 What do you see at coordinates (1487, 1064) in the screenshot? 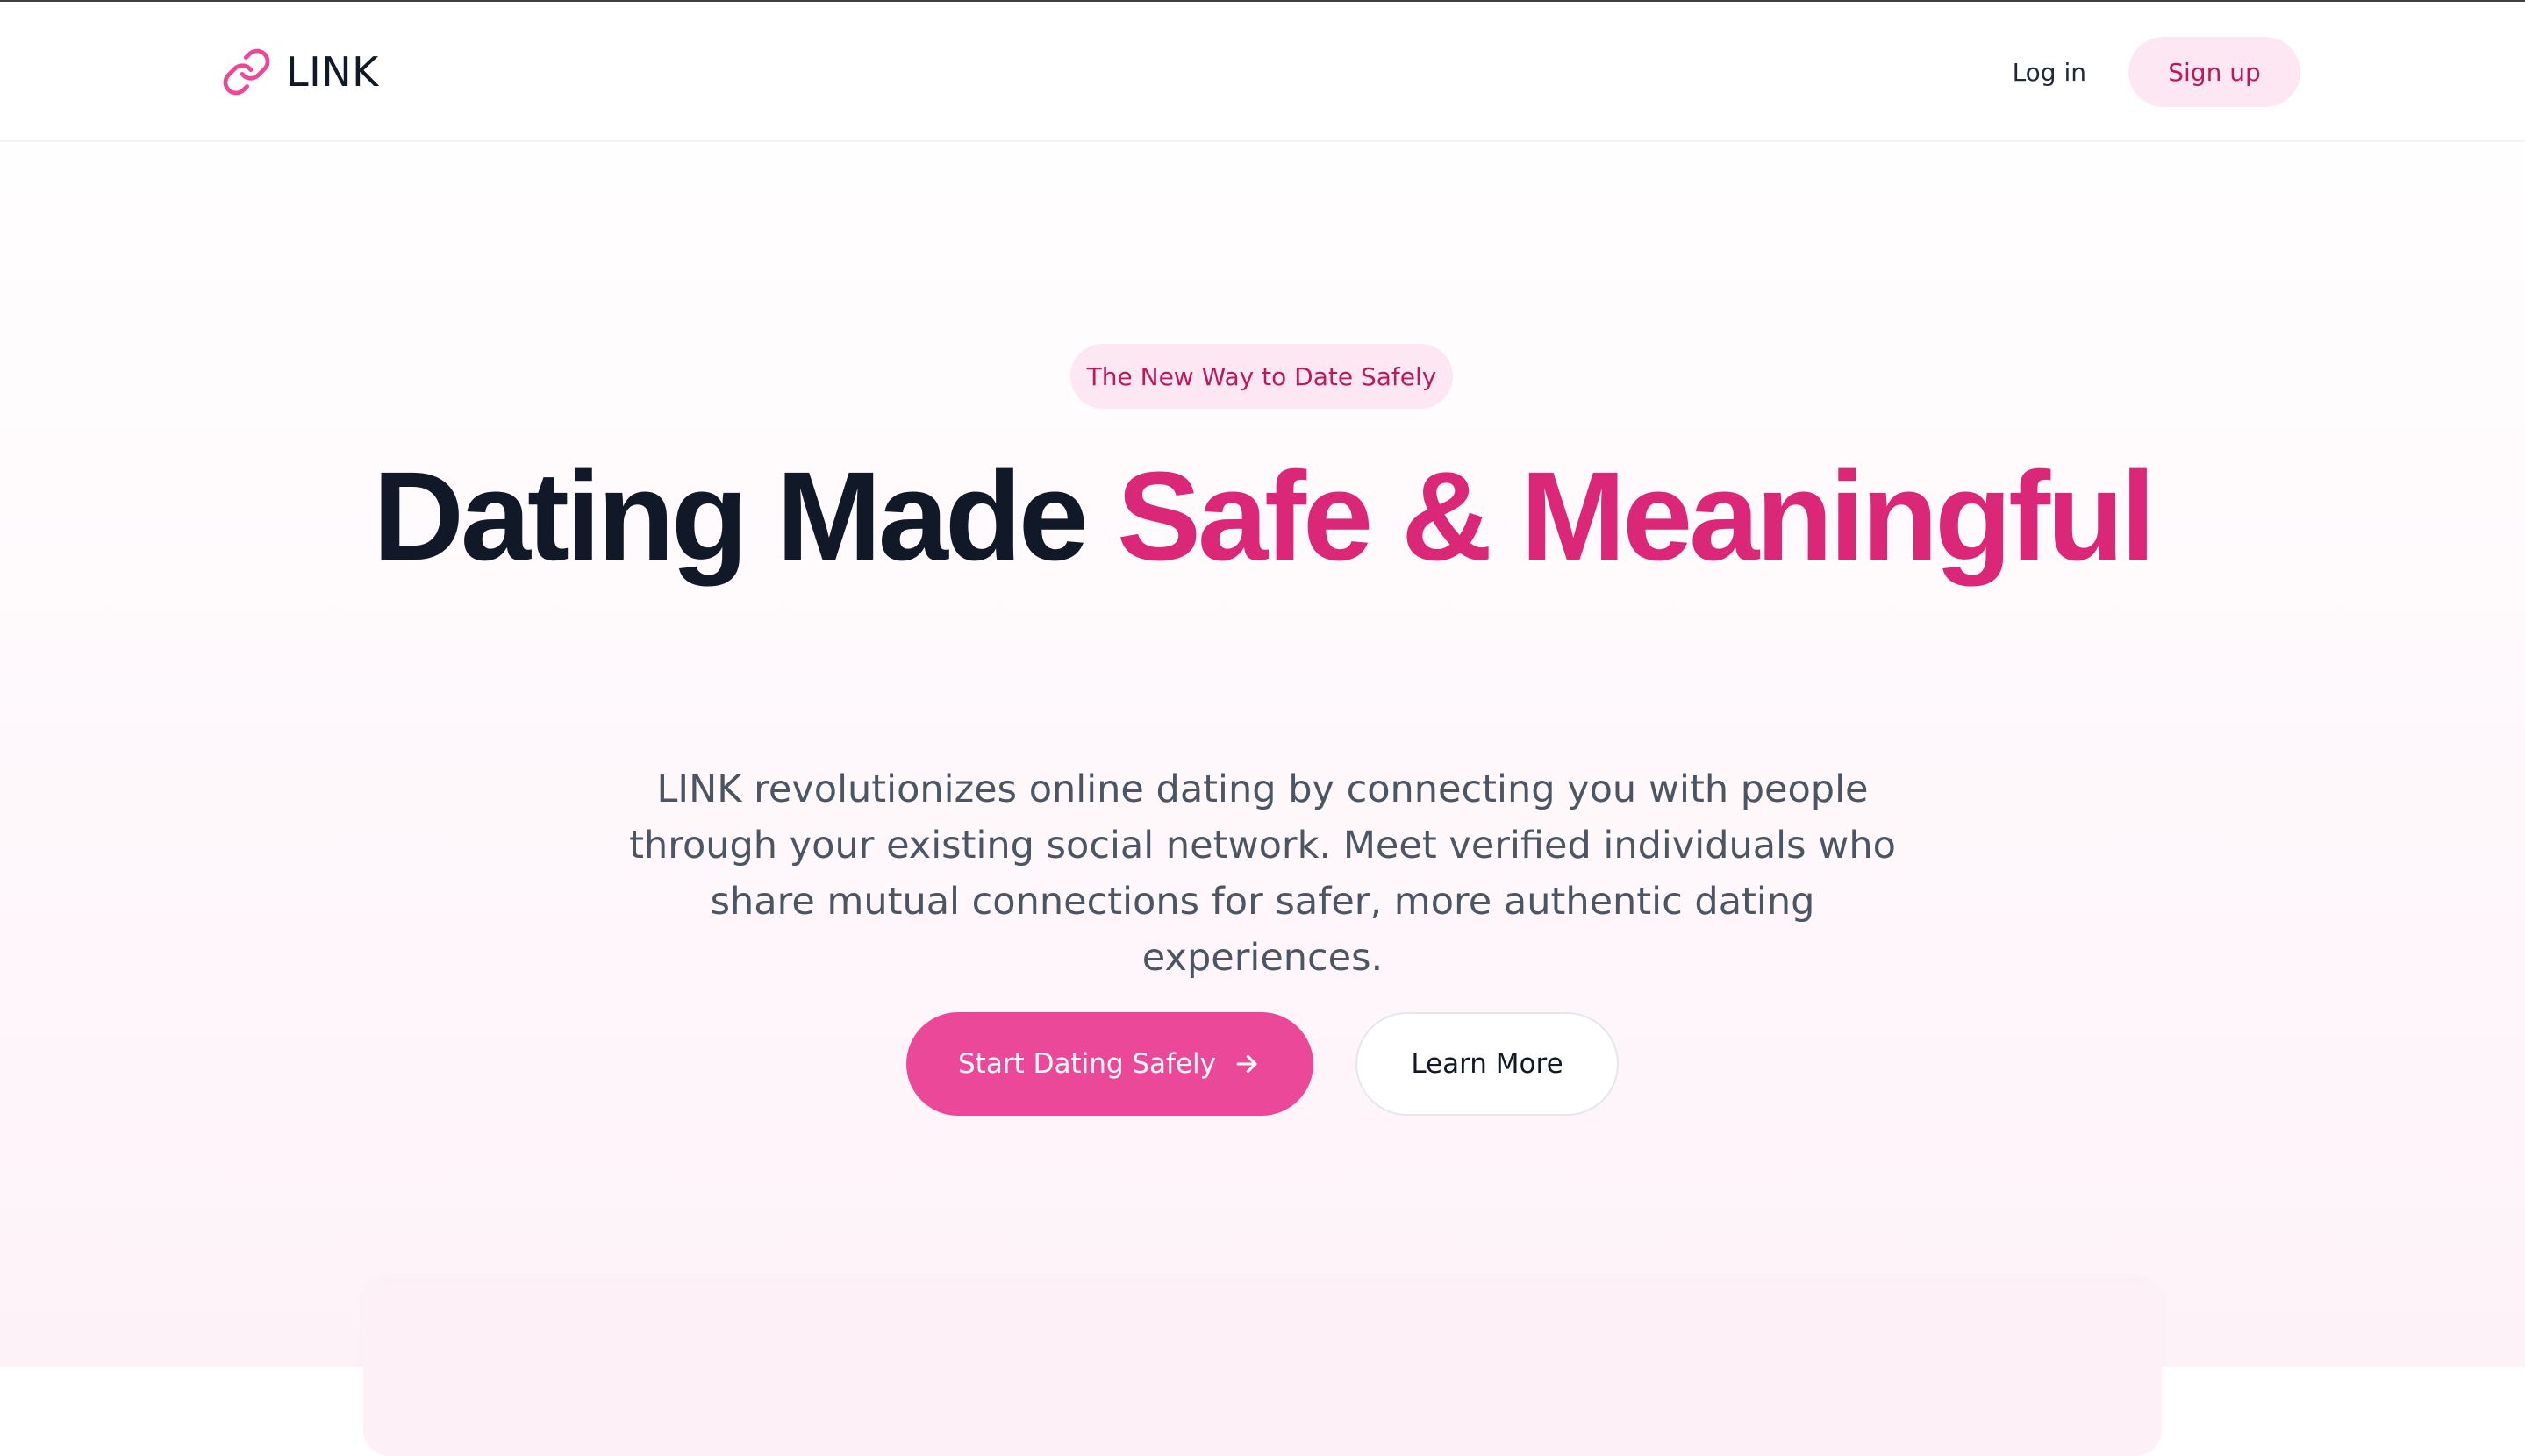
I see `learn-more-button: Learn More` at bounding box center [1487, 1064].